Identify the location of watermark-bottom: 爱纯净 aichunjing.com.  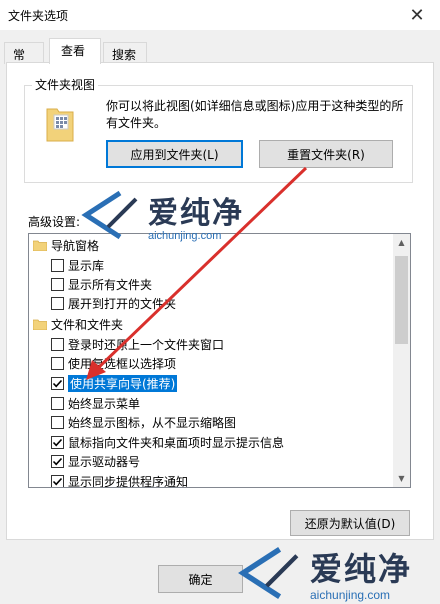
(324, 573).